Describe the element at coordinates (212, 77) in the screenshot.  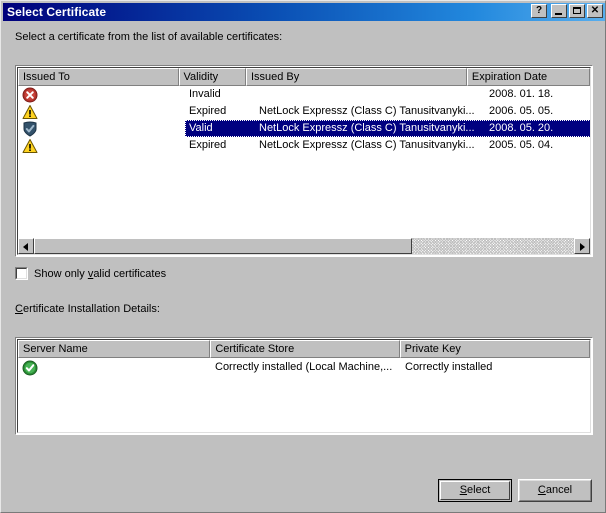
I see `column-header-validity: Validity` at that location.